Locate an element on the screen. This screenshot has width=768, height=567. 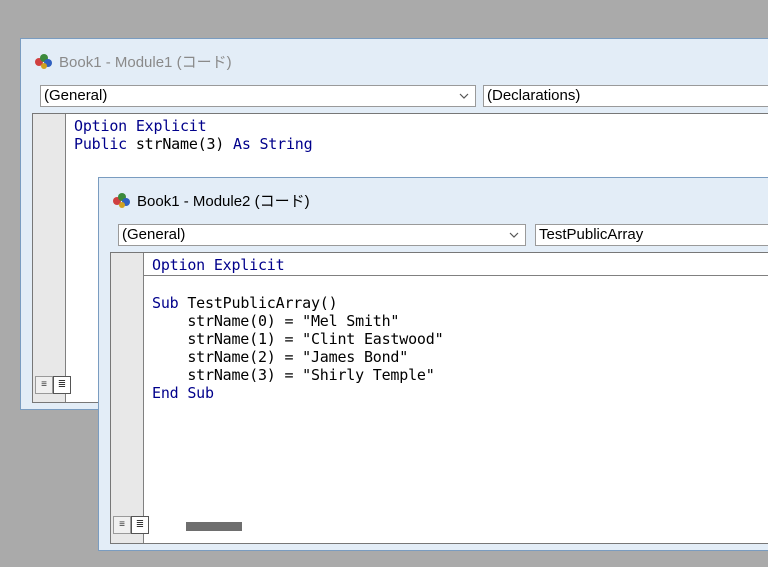
code-token: strName(1) = "Clint Eastwood" is located at coordinates (298, 339).